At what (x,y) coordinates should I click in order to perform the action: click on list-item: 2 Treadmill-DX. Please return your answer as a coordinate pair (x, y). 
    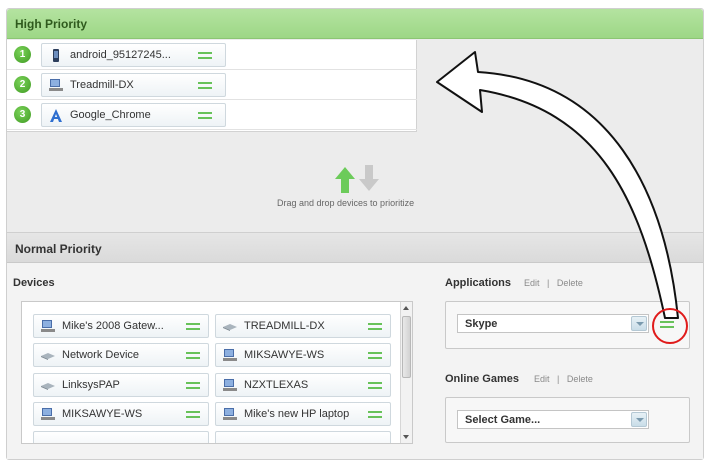
    Looking at the image, I should click on (212, 85).